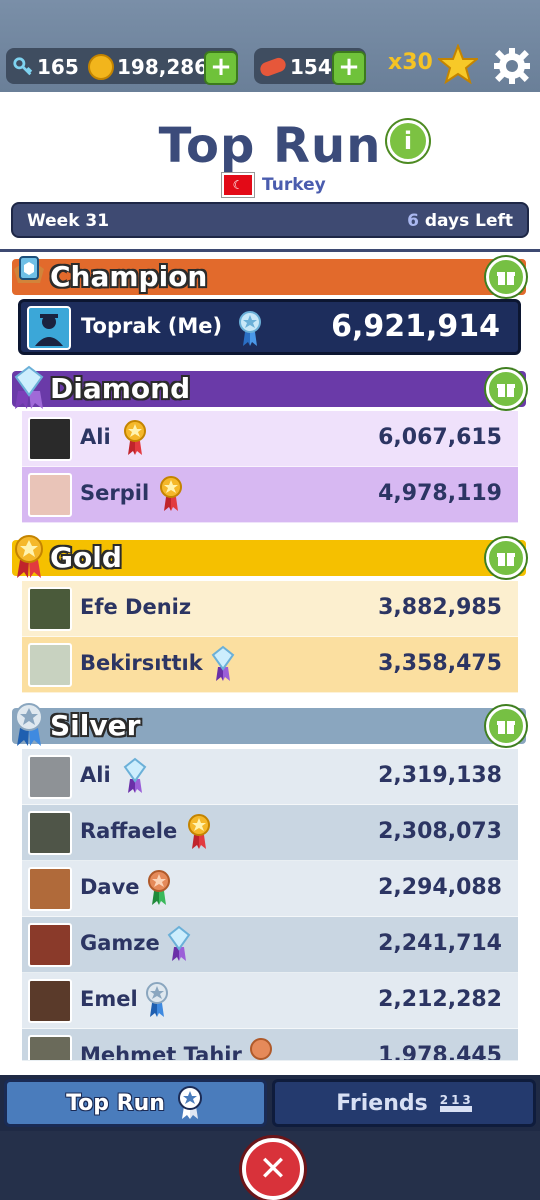 The width and height of the screenshot is (540, 1200). What do you see at coordinates (270, 777) in the screenshot?
I see `list-item: Ali 2,319,138` at bounding box center [270, 777].